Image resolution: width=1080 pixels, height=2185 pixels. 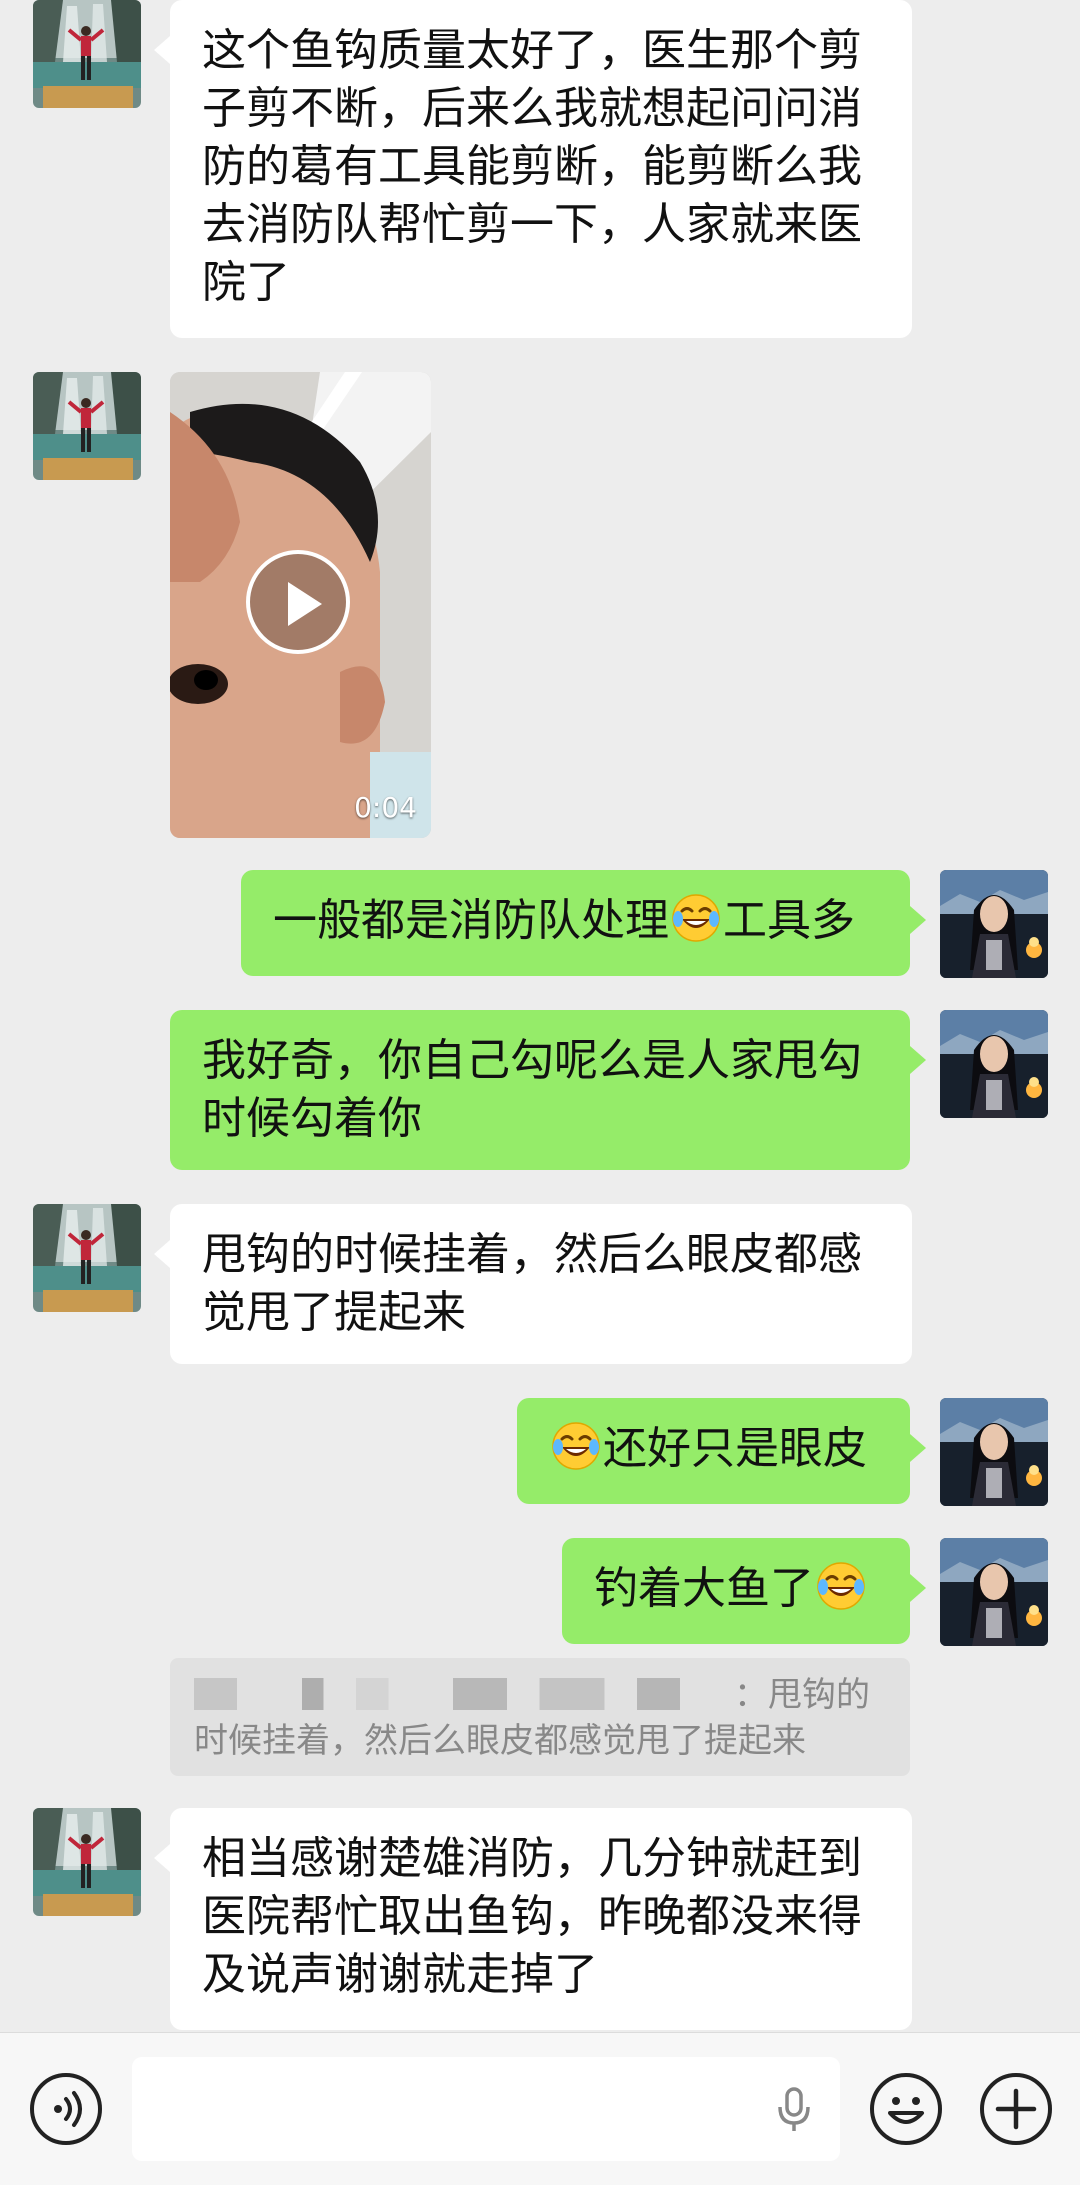 I want to click on input-bar, so click(x=540, y=2108).